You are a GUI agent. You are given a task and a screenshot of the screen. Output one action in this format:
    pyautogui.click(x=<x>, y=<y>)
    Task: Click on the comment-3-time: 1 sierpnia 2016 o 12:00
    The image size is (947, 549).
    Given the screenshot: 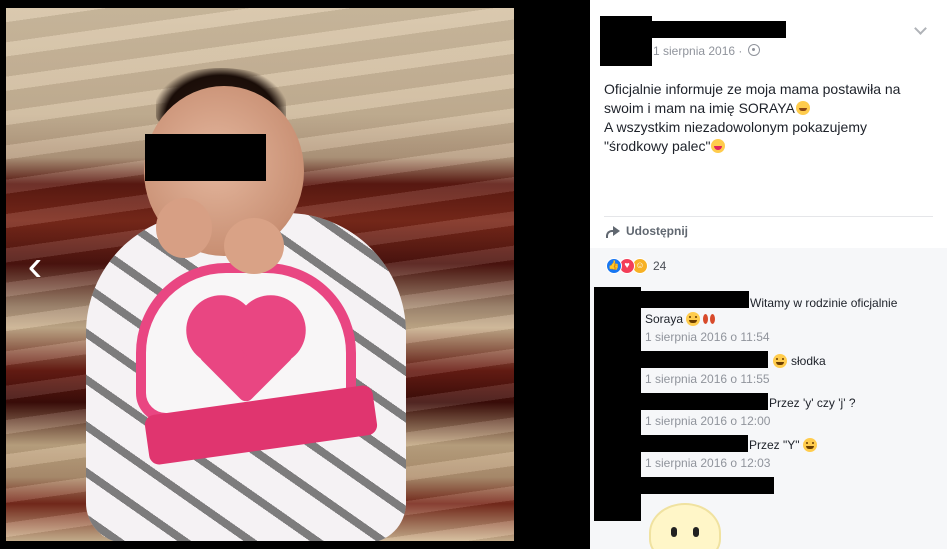 What is the action you would take?
    pyautogui.click(x=707, y=421)
    